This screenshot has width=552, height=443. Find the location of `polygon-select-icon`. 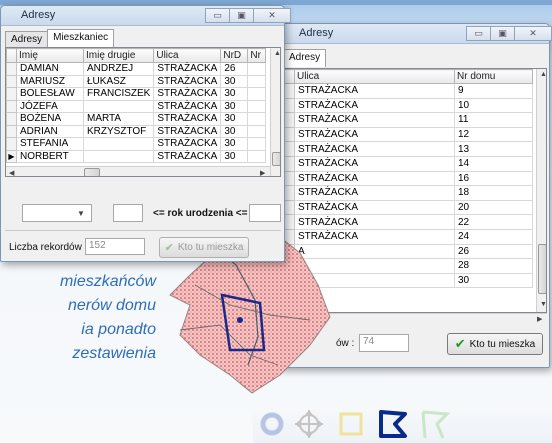

polygon-select-icon is located at coordinates (393, 424).